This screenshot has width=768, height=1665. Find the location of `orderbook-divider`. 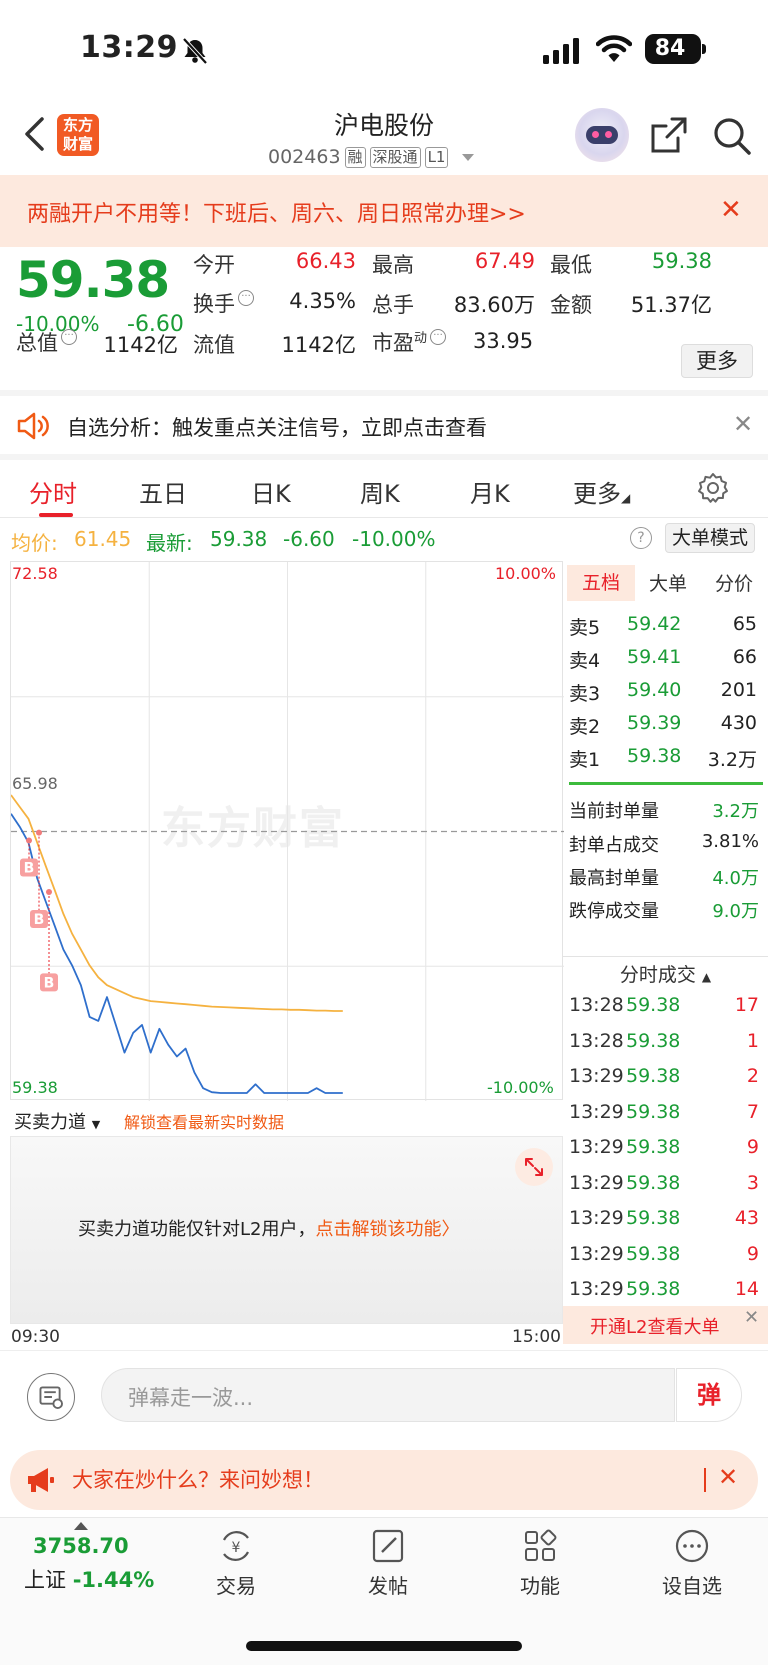

orderbook-divider is located at coordinates (666, 783).